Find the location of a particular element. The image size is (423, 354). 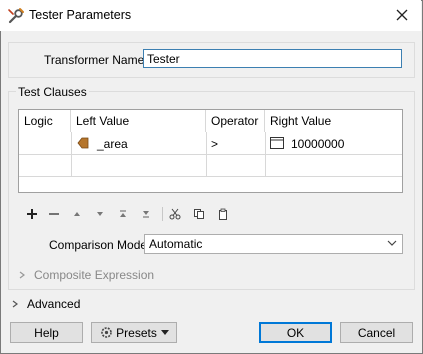

cell-left-value: _area is located at coordinates (112, 144).